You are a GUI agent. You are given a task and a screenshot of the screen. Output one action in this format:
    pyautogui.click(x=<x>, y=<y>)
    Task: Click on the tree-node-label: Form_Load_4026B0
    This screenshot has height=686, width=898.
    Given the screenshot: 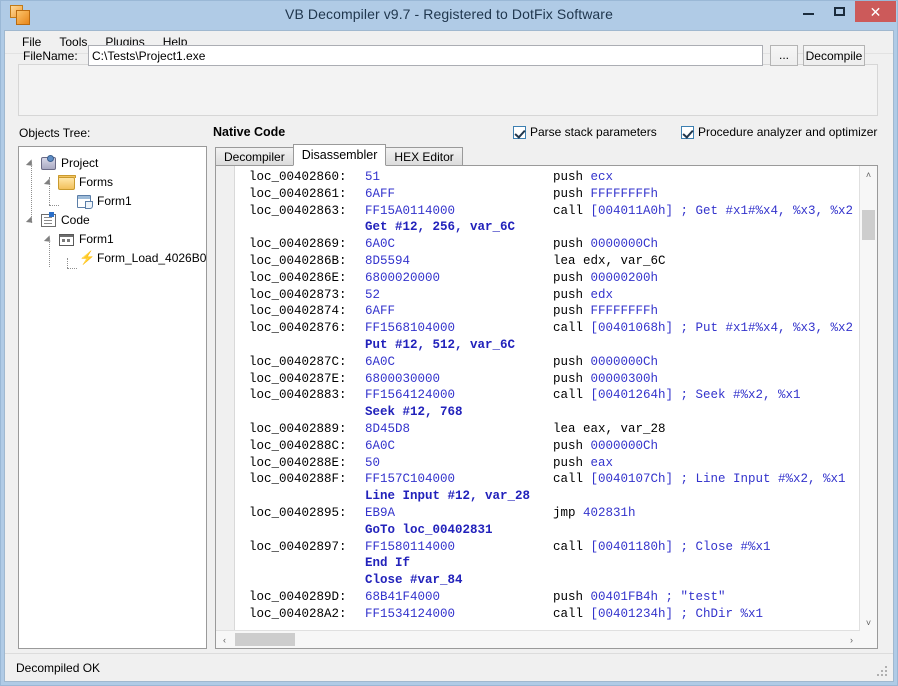 What is the action you would take?
    pyautogui.click(x=152, y=257)
    